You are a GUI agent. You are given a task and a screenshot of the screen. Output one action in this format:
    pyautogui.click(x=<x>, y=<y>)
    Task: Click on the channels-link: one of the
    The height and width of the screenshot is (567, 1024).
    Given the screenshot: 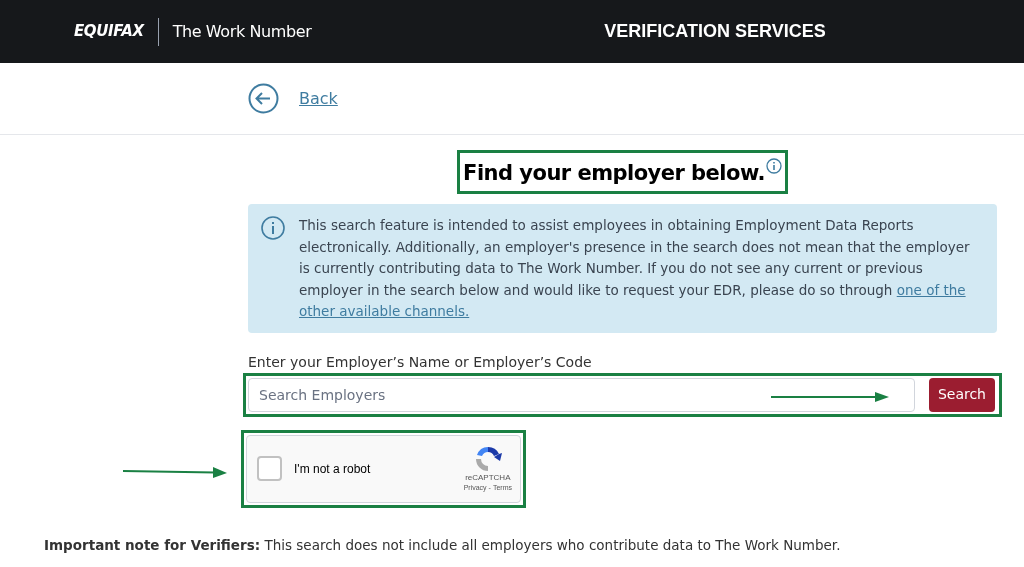 What is the action you would take?
    pyautogui.click(x=931, y=289)
    